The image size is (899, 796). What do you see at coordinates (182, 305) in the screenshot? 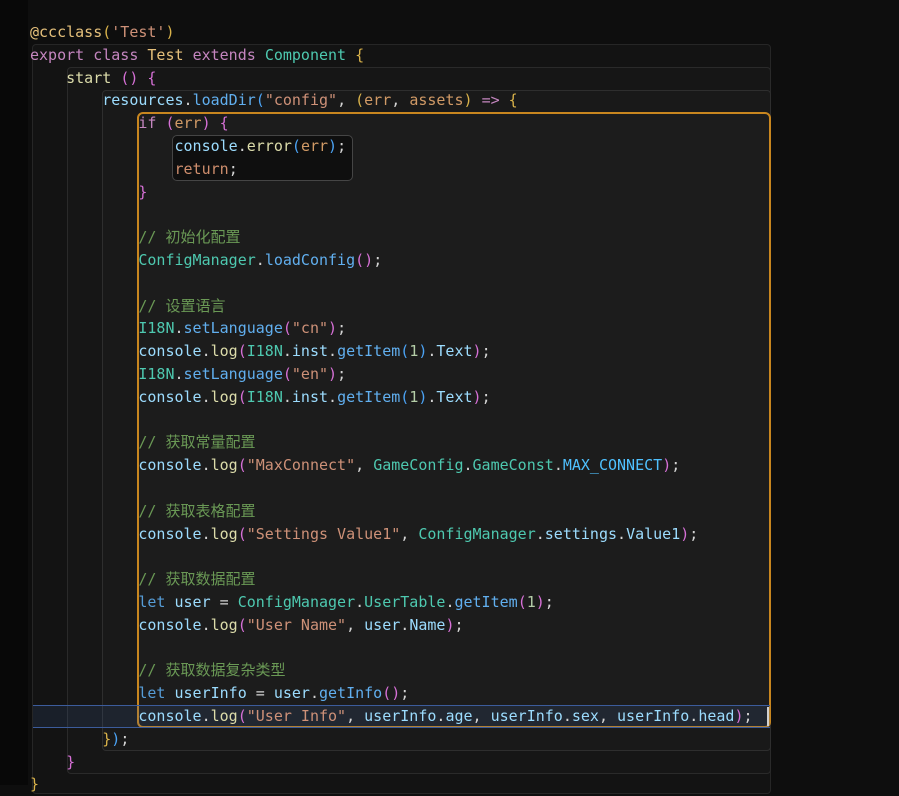
I see `code-token: // 设置语言` at bounding box center [182, 305].